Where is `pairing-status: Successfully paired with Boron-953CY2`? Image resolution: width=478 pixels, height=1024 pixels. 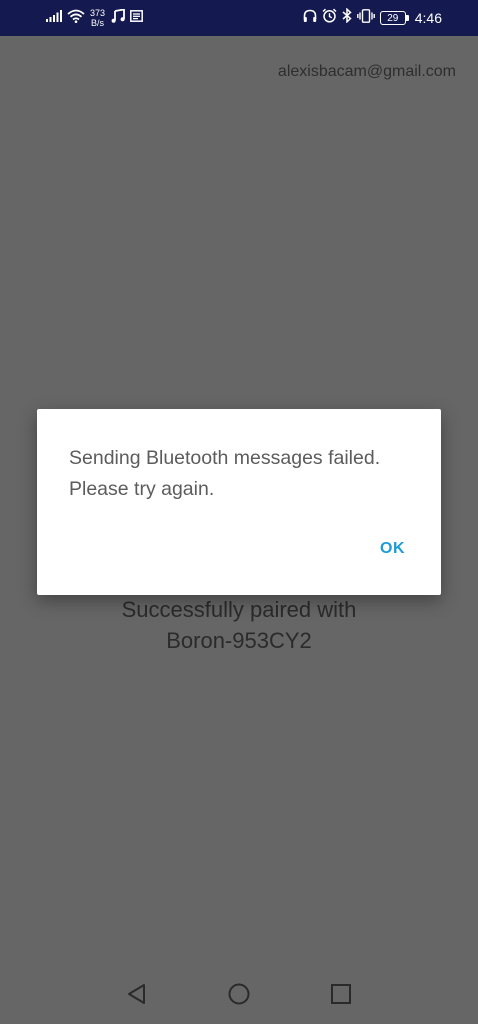
pairing-status: Successfully paired with Boron-953CY2 is located at coordinates (239, 625).